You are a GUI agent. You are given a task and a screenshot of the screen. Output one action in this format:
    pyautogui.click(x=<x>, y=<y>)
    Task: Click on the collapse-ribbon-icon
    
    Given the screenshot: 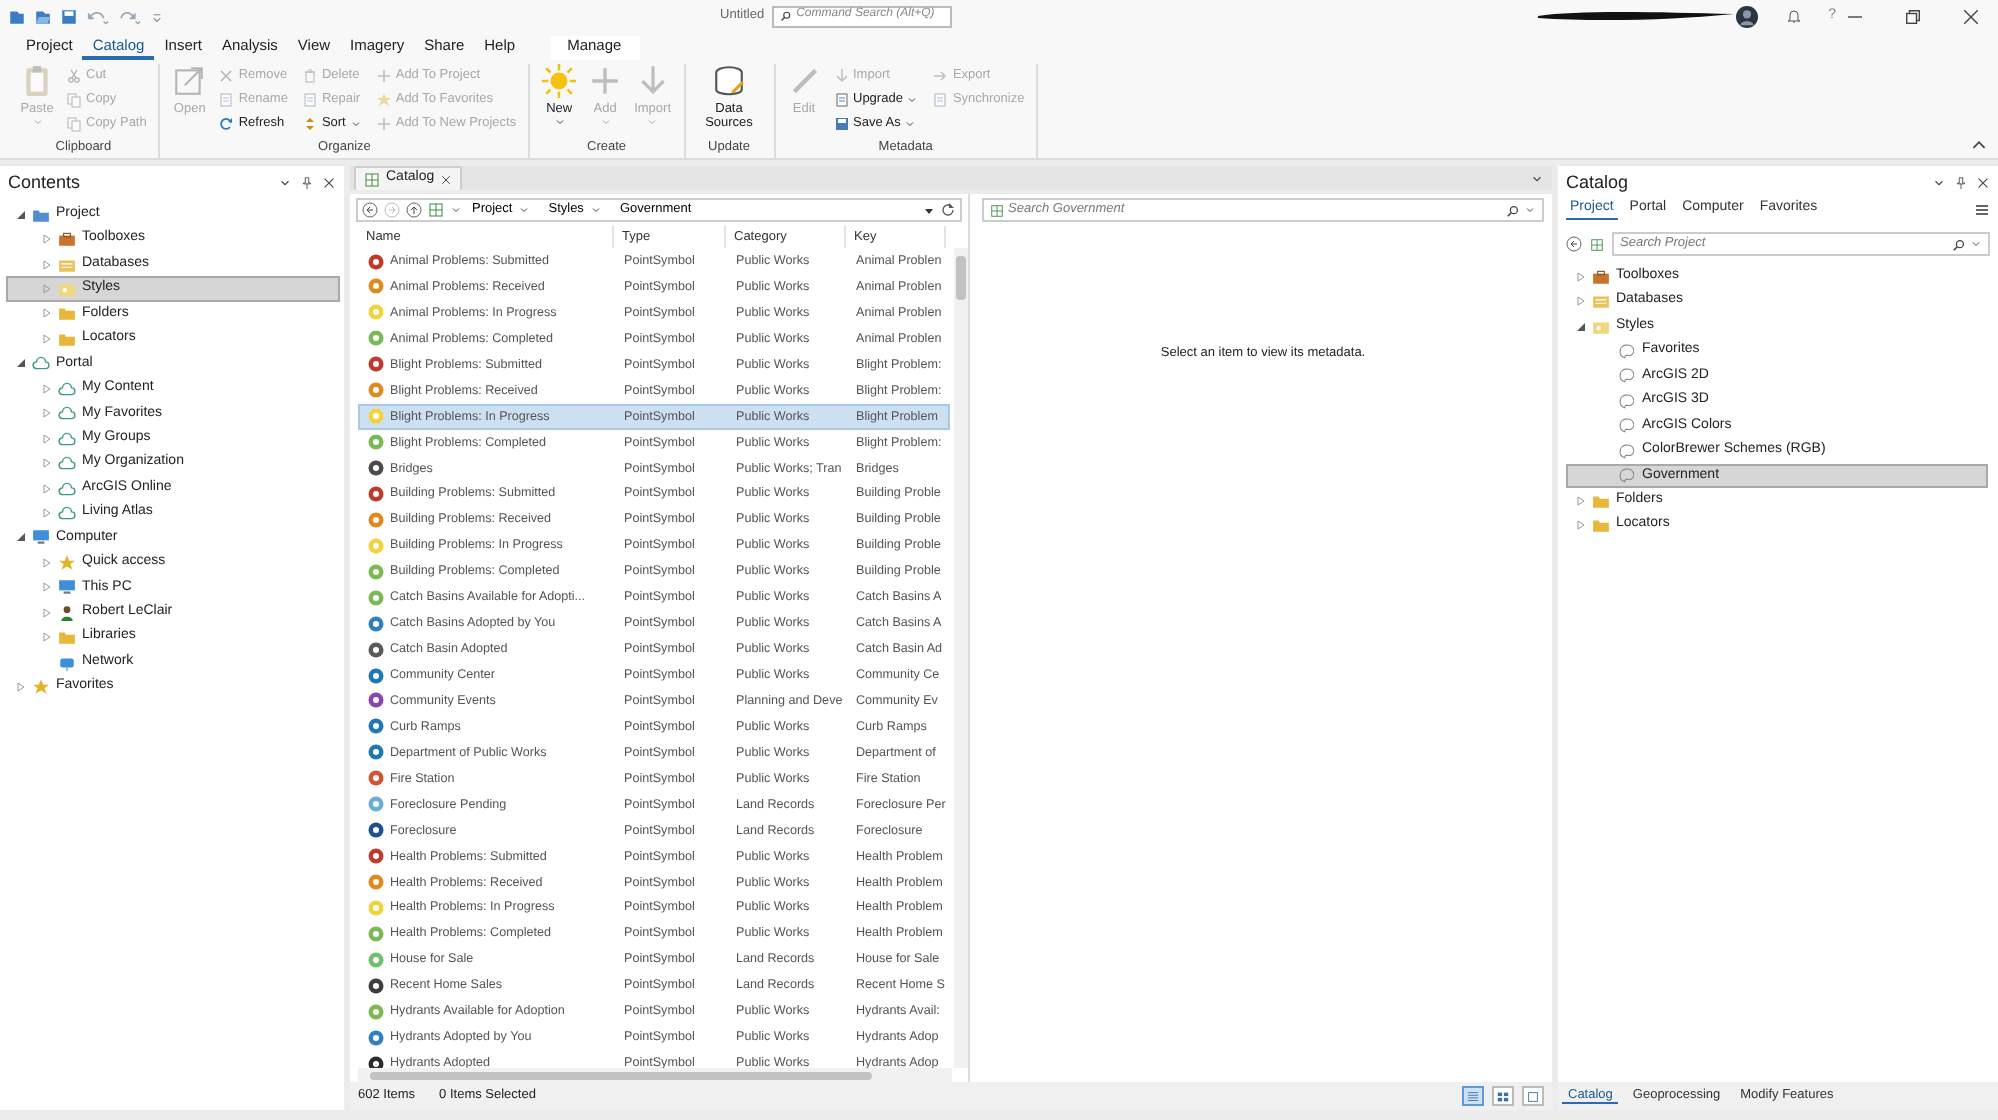 What is the action you would take?
    pyautogui.click(x=1979, y=145)
    